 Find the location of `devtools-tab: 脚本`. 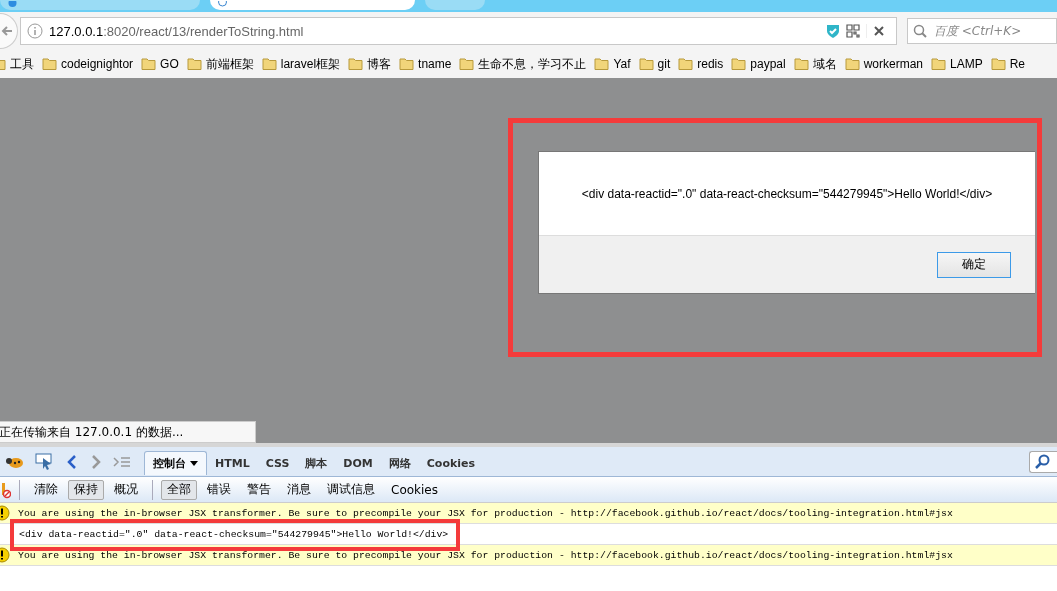

devtools-tab: 脚本 is located at coordinates (316, 463).